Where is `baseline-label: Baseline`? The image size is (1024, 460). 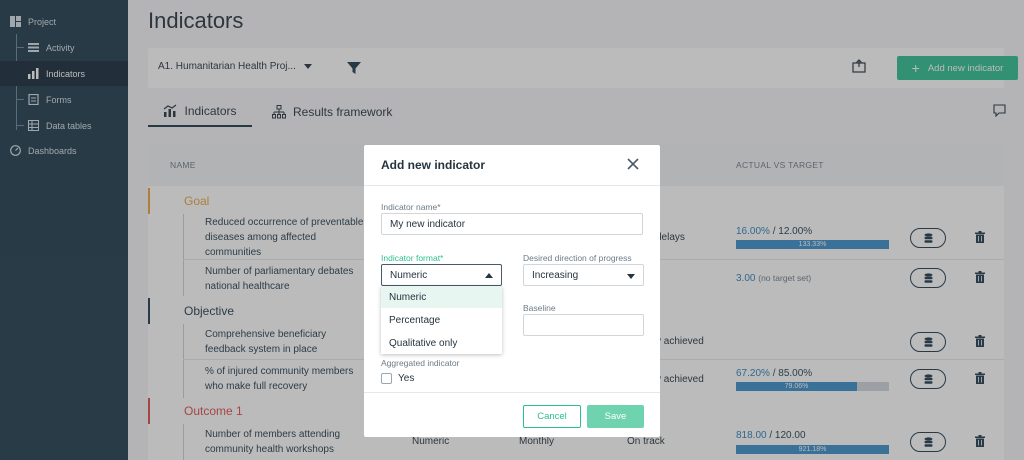 baseline-label: Baseline is located at coordinates (539, 308).